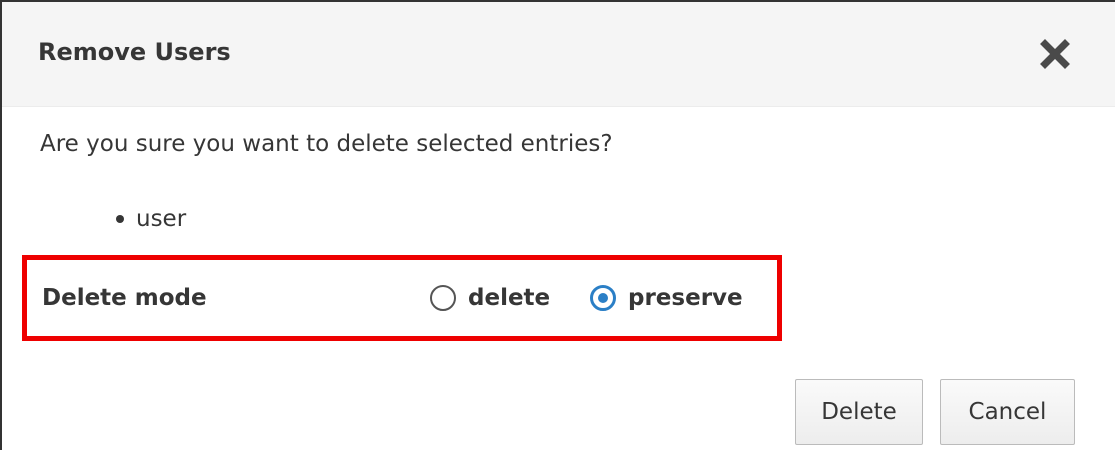  I want to click on delete-mode-label: Delete mode, so click(124, 298).